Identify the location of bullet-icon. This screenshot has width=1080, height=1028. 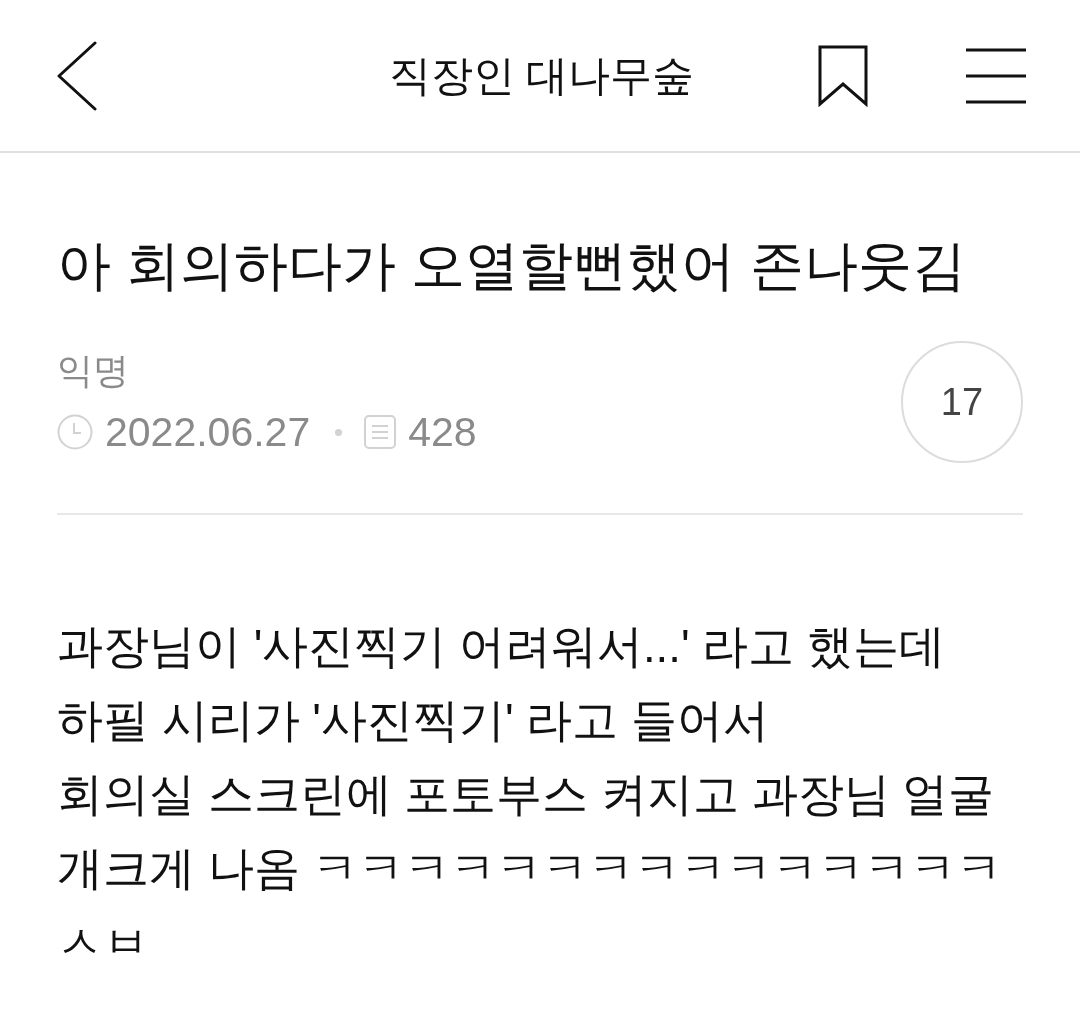
(339, 432).